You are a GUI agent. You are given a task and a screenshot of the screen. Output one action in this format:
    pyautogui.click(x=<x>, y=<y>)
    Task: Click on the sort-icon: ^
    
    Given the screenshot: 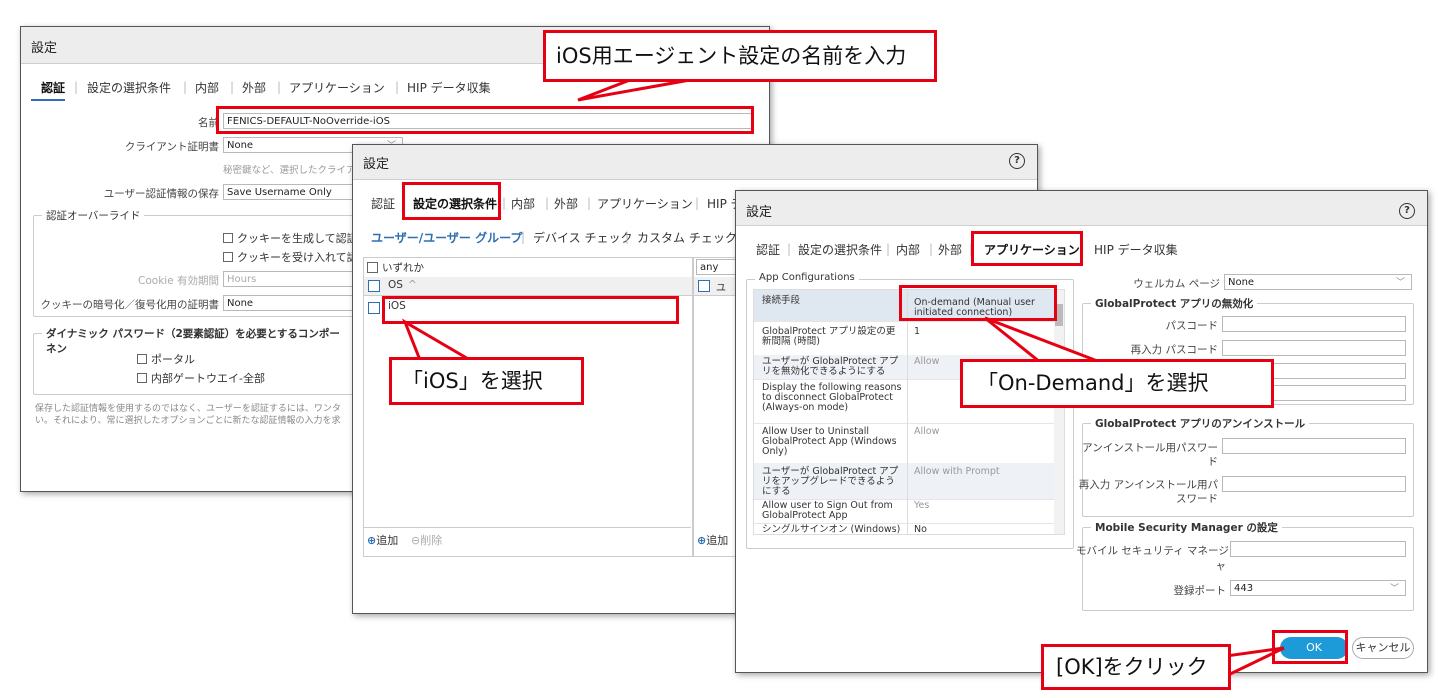 What is the action you would take?
    pyautogui.click(x=412, y=285)
    